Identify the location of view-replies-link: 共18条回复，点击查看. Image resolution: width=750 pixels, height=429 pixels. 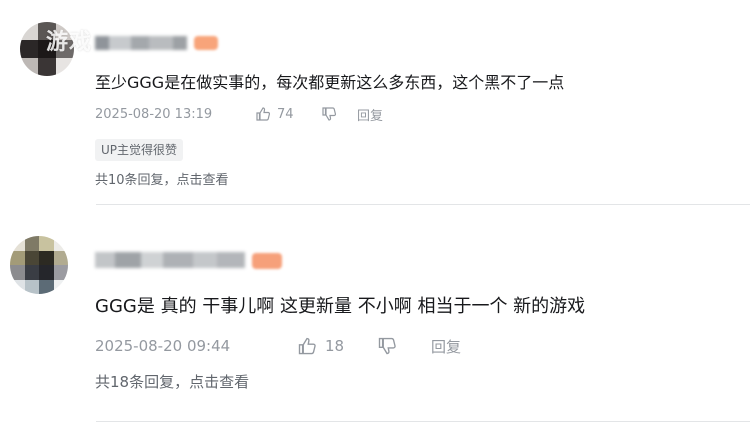
(172, 382).